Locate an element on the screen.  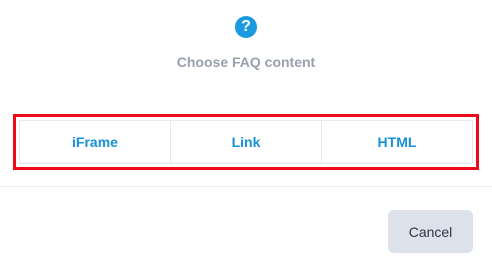
footer-divider is located at coordinates (246, 186).